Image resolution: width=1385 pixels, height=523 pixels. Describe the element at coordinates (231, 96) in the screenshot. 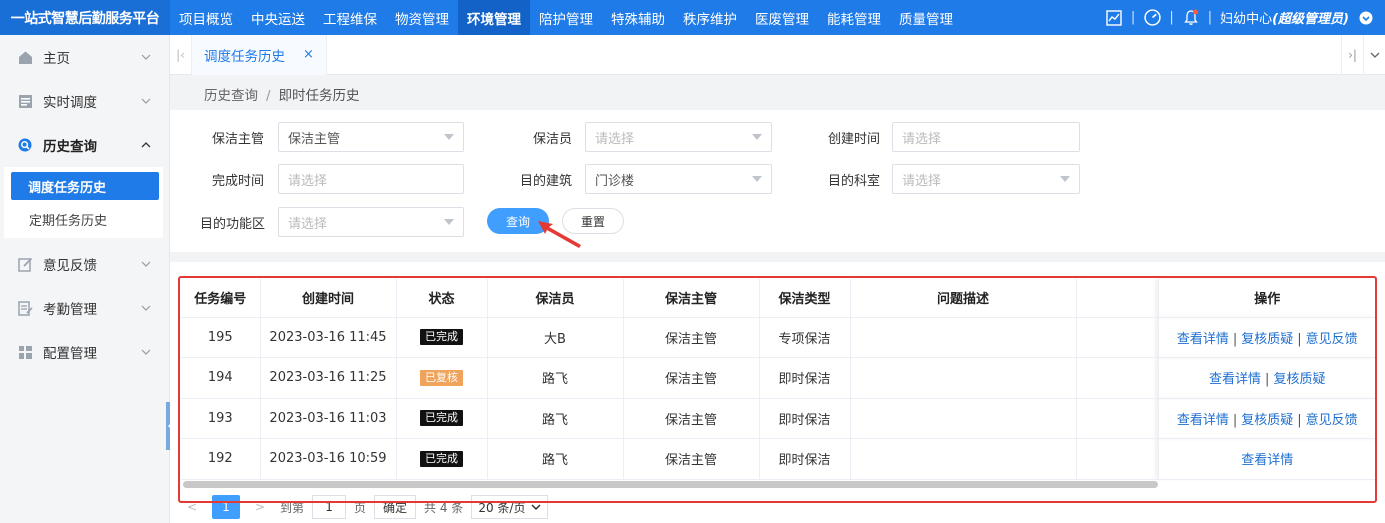

I see `breadcrumb-parent: 历史查询` at that location.